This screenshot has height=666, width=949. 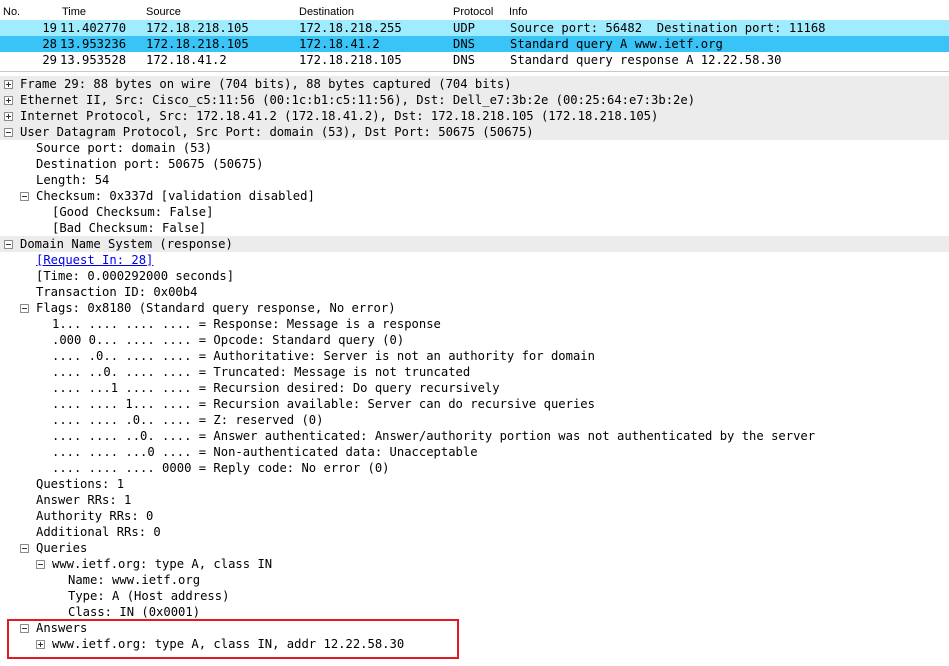 What do you see at coordinates (84, 500) in the screenshot?
I see `tree-item-label: Answer RRs: 1` at bounding box center [84, 500].